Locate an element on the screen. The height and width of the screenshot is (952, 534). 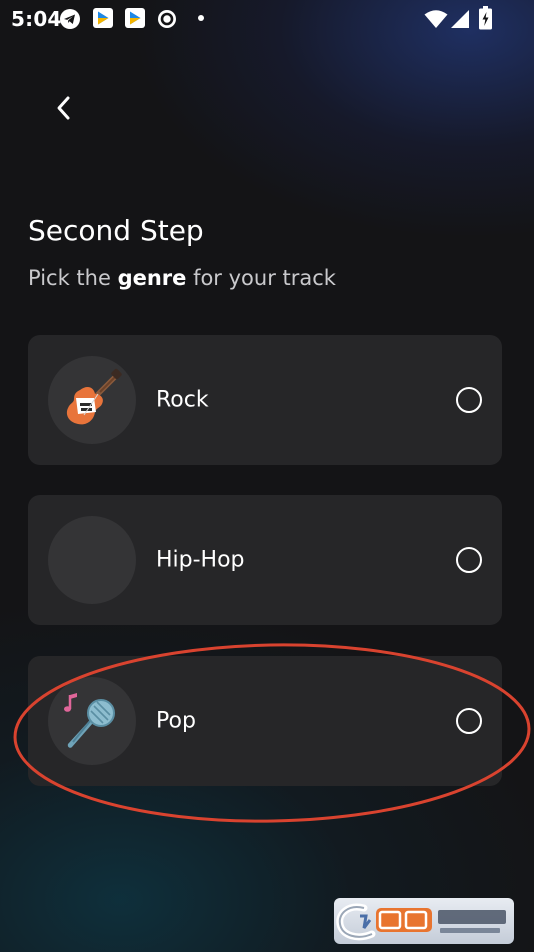
genre-card-hip-hop: Hip-Hop is located at coordinates (265, 560).